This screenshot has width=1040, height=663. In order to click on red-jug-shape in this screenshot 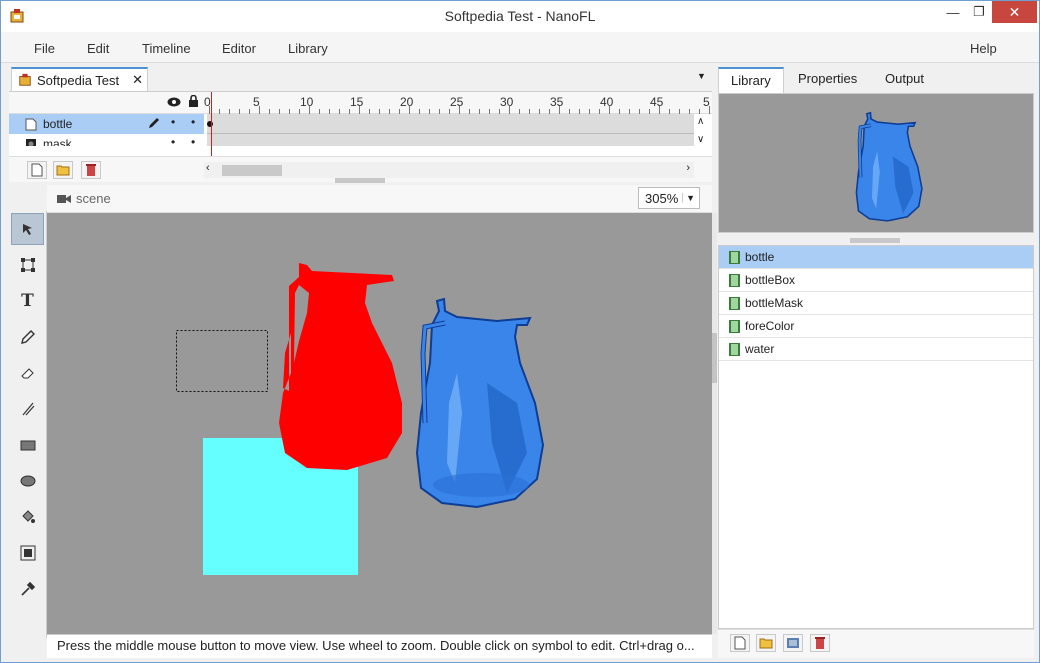, I will do `click(340, 366)`.